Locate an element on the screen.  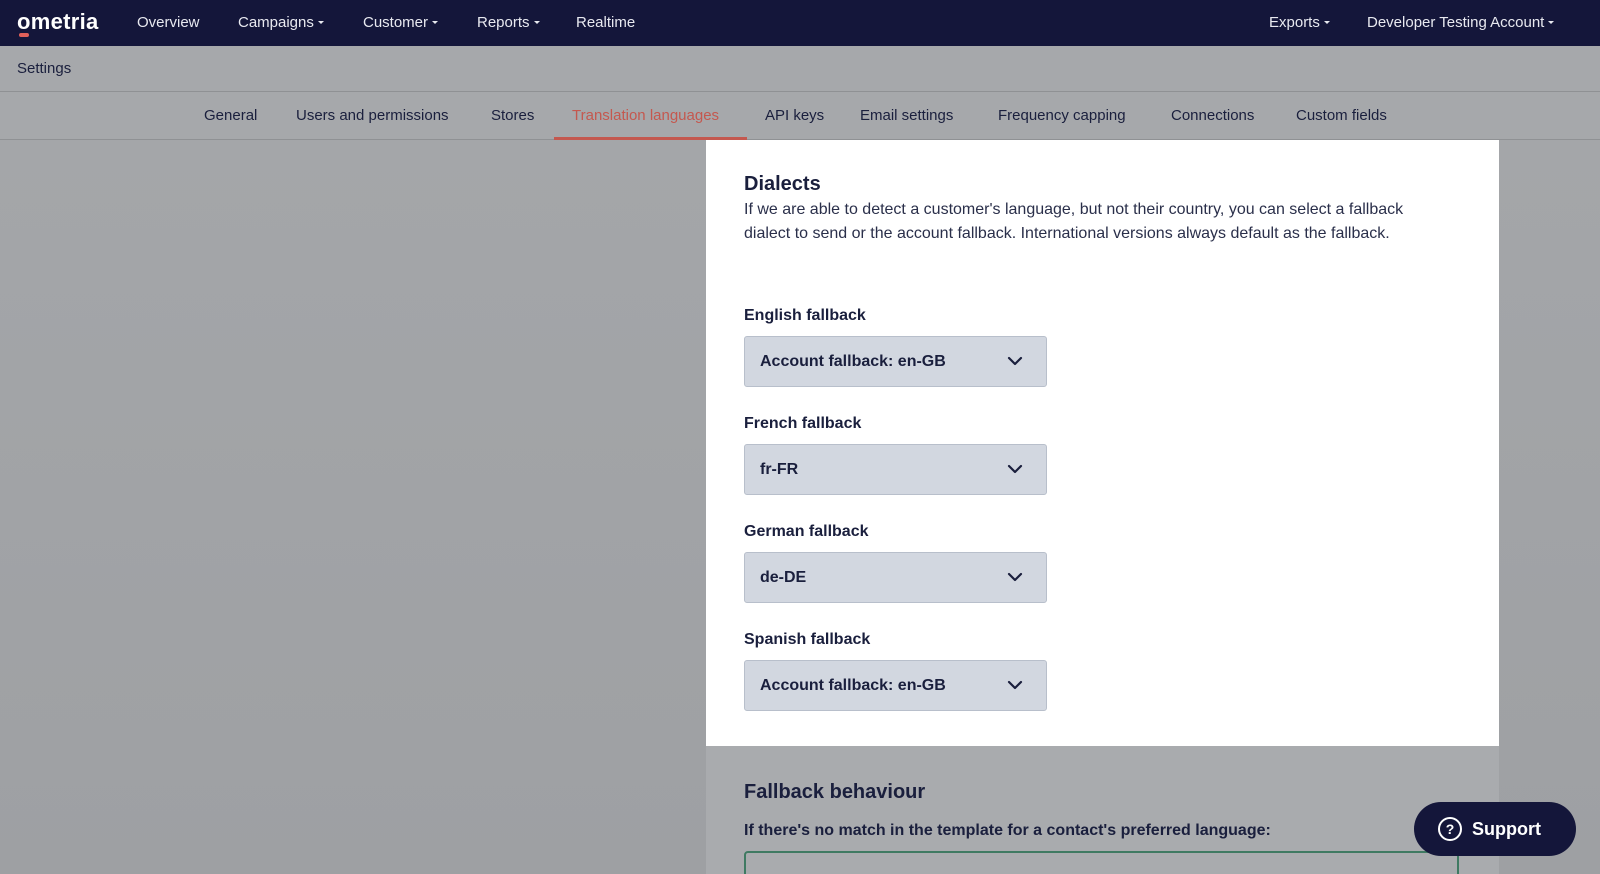
tab-frequency-capping: Frequency capping is located at coordinates (1062, 115).